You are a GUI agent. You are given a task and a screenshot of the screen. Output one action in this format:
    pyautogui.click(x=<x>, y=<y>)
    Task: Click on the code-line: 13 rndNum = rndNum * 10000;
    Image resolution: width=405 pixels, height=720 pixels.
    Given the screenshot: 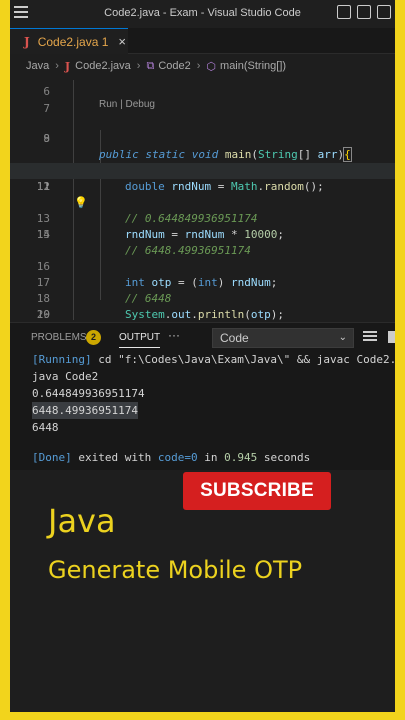 What is the action you would take?
    pyautogui.click(x=202, y=218)
    